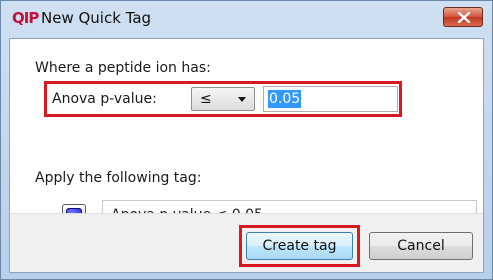 Image resolution: width=493 pixels, height=280 pixels. What do you see at coordinates (246, 18) in the screenshot?
I see `title-bar: QIP New Quick Tag` at bounding box center [246, 18].